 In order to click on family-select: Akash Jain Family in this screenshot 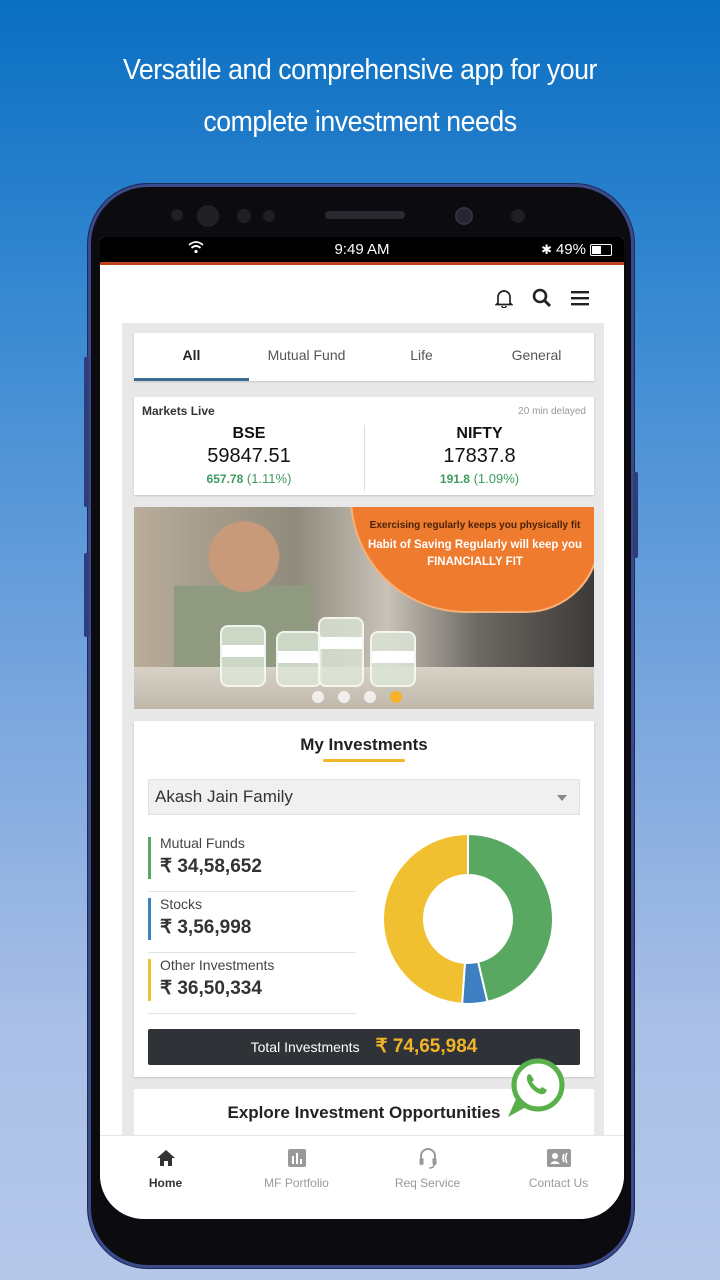, I will do `click(364, 797)`.